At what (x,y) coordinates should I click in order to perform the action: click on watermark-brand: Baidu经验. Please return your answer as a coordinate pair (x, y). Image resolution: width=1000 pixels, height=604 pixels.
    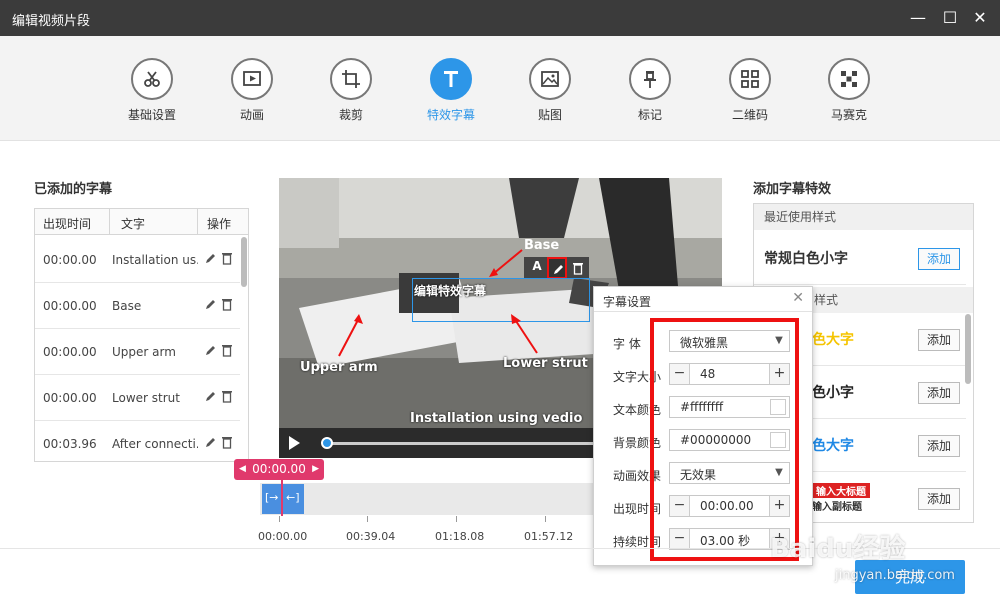
    Looking at the image, I should click on (838, 549).